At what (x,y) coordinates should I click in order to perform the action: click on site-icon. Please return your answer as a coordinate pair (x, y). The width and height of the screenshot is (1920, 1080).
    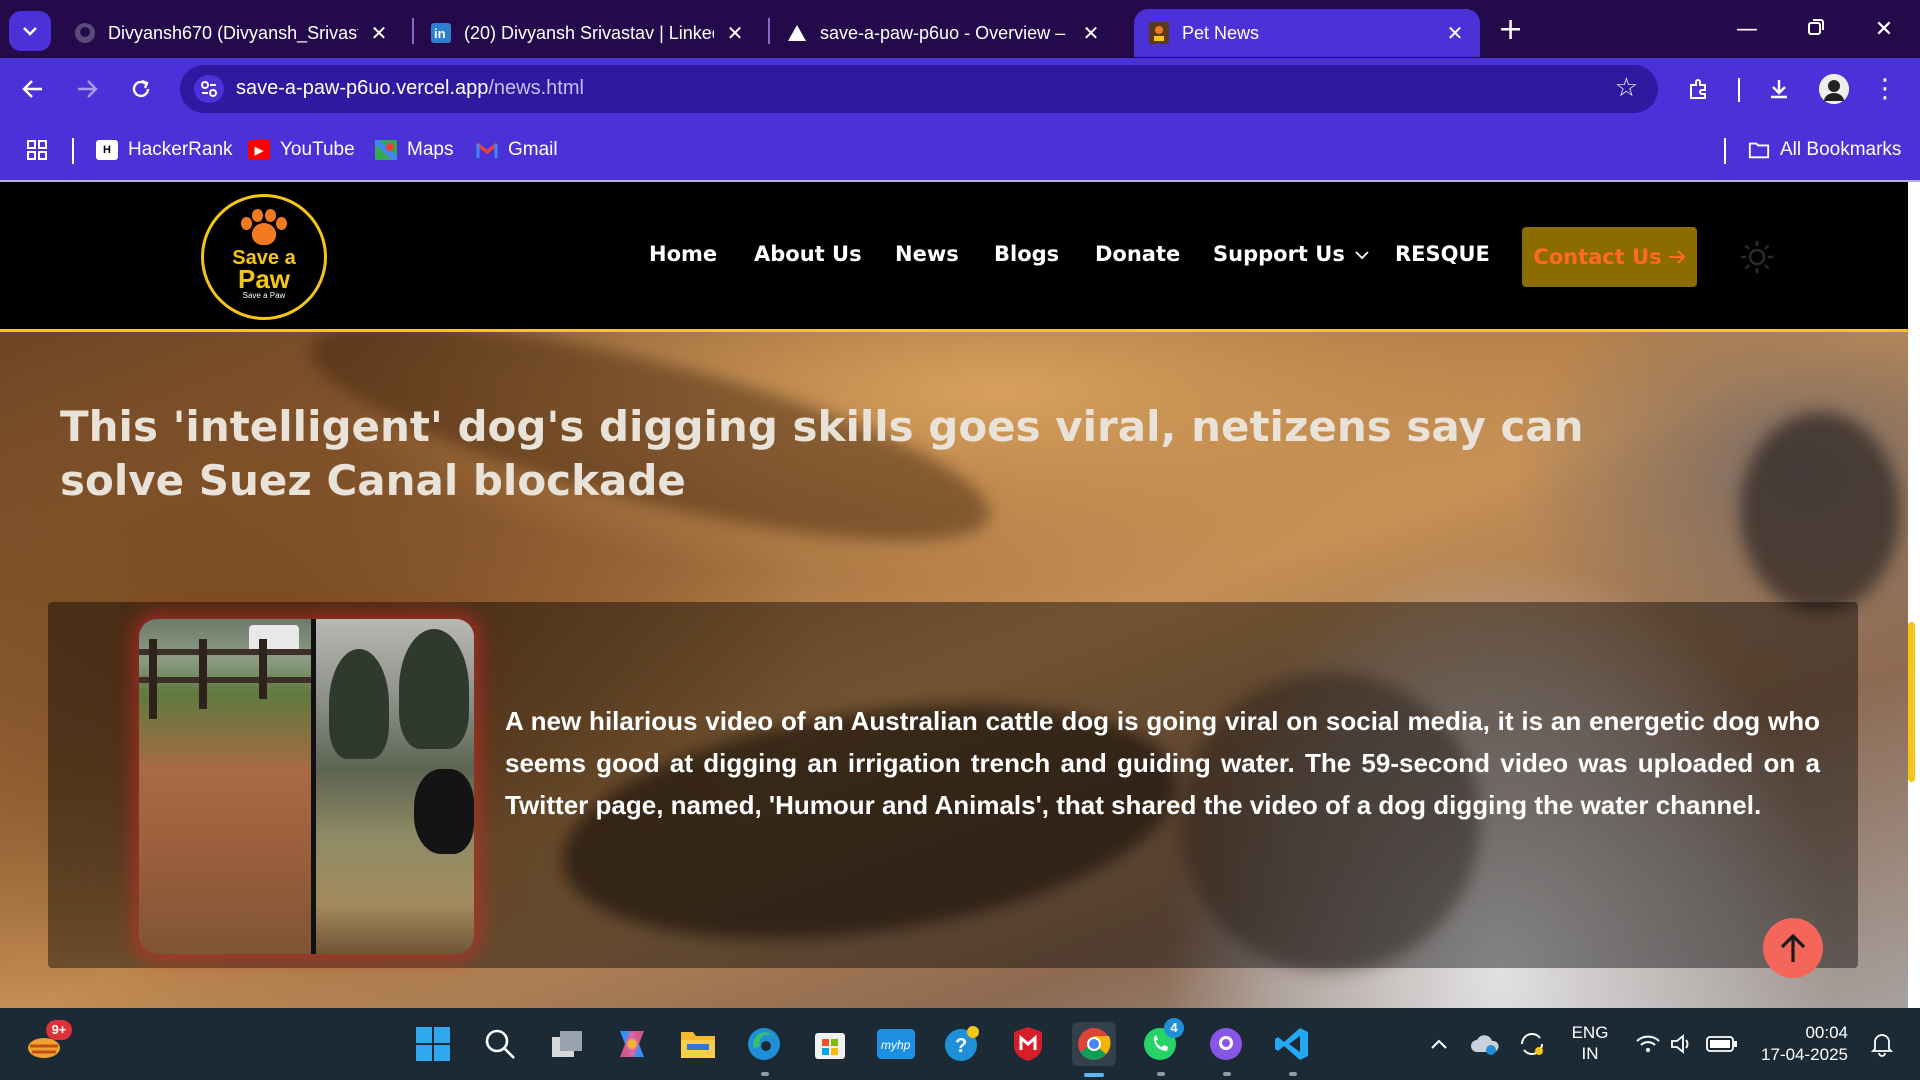
    Looking at the image, I should click on (1159, 33).